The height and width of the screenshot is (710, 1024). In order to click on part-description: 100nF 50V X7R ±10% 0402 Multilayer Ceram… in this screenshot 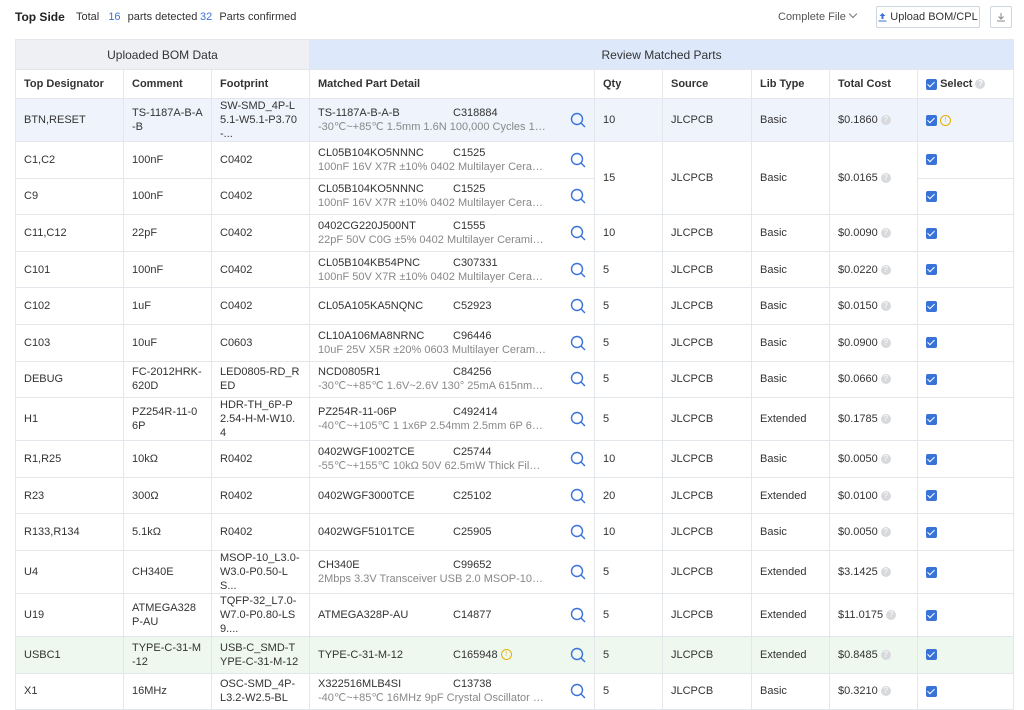, I will do `click(432, 276)`.